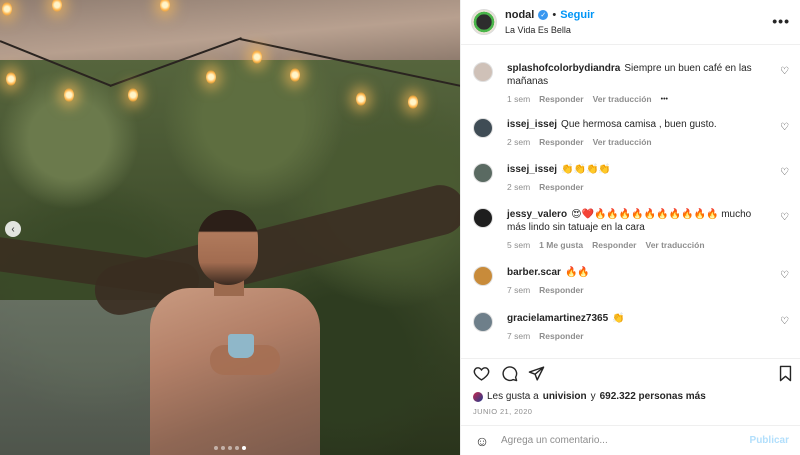 Image resolution: width=800 pixels, height=455 pixels. Describe the element at coordinates (577, 15) in the screenshot. I see `follow-button: Seguir` at that location.